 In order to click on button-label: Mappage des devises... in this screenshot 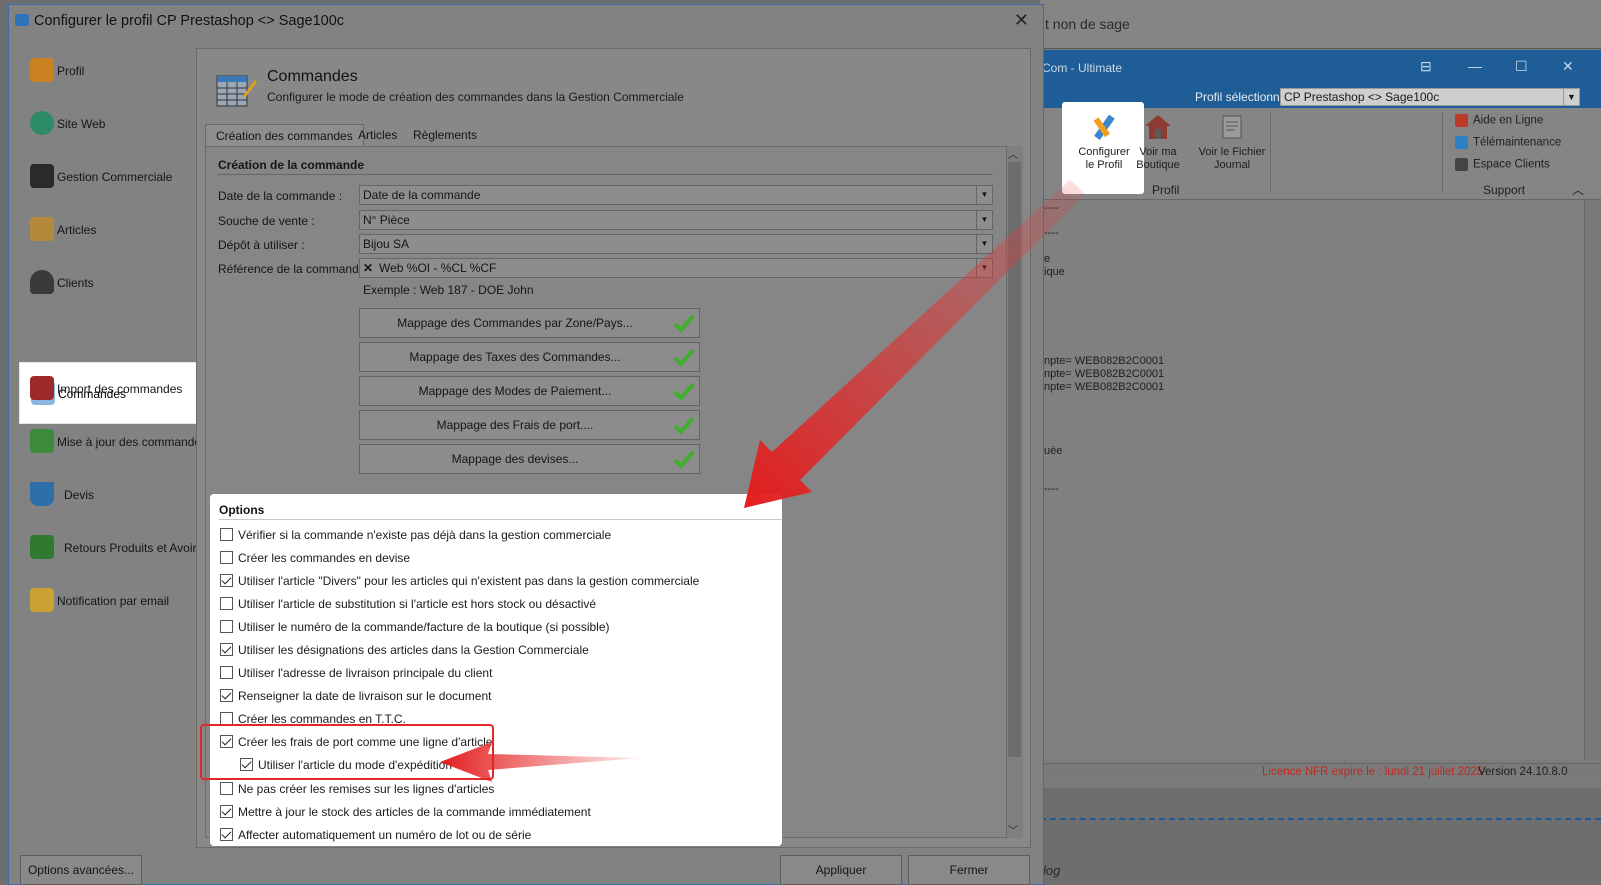, I will do `click(515, 459)`.